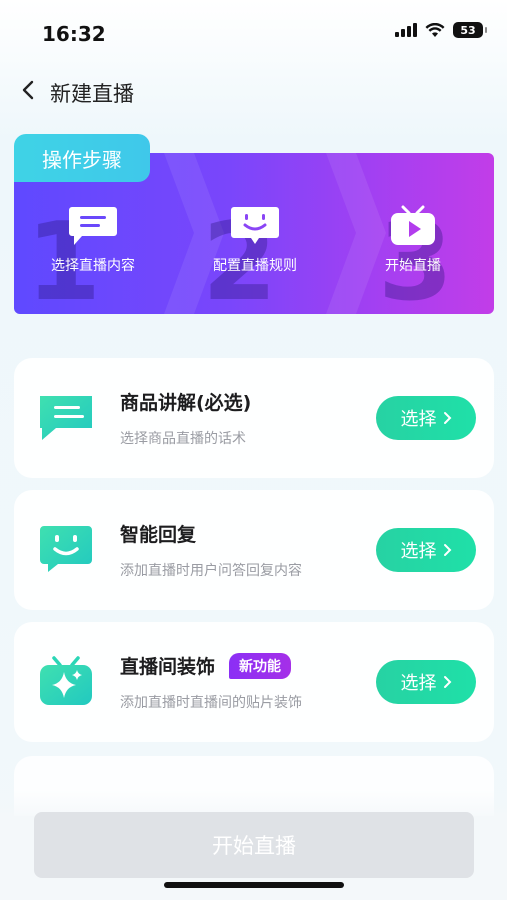 This screenshot has height=900, width=507. I want to click on select-button-product-explain: 选择, so click(426, 418).